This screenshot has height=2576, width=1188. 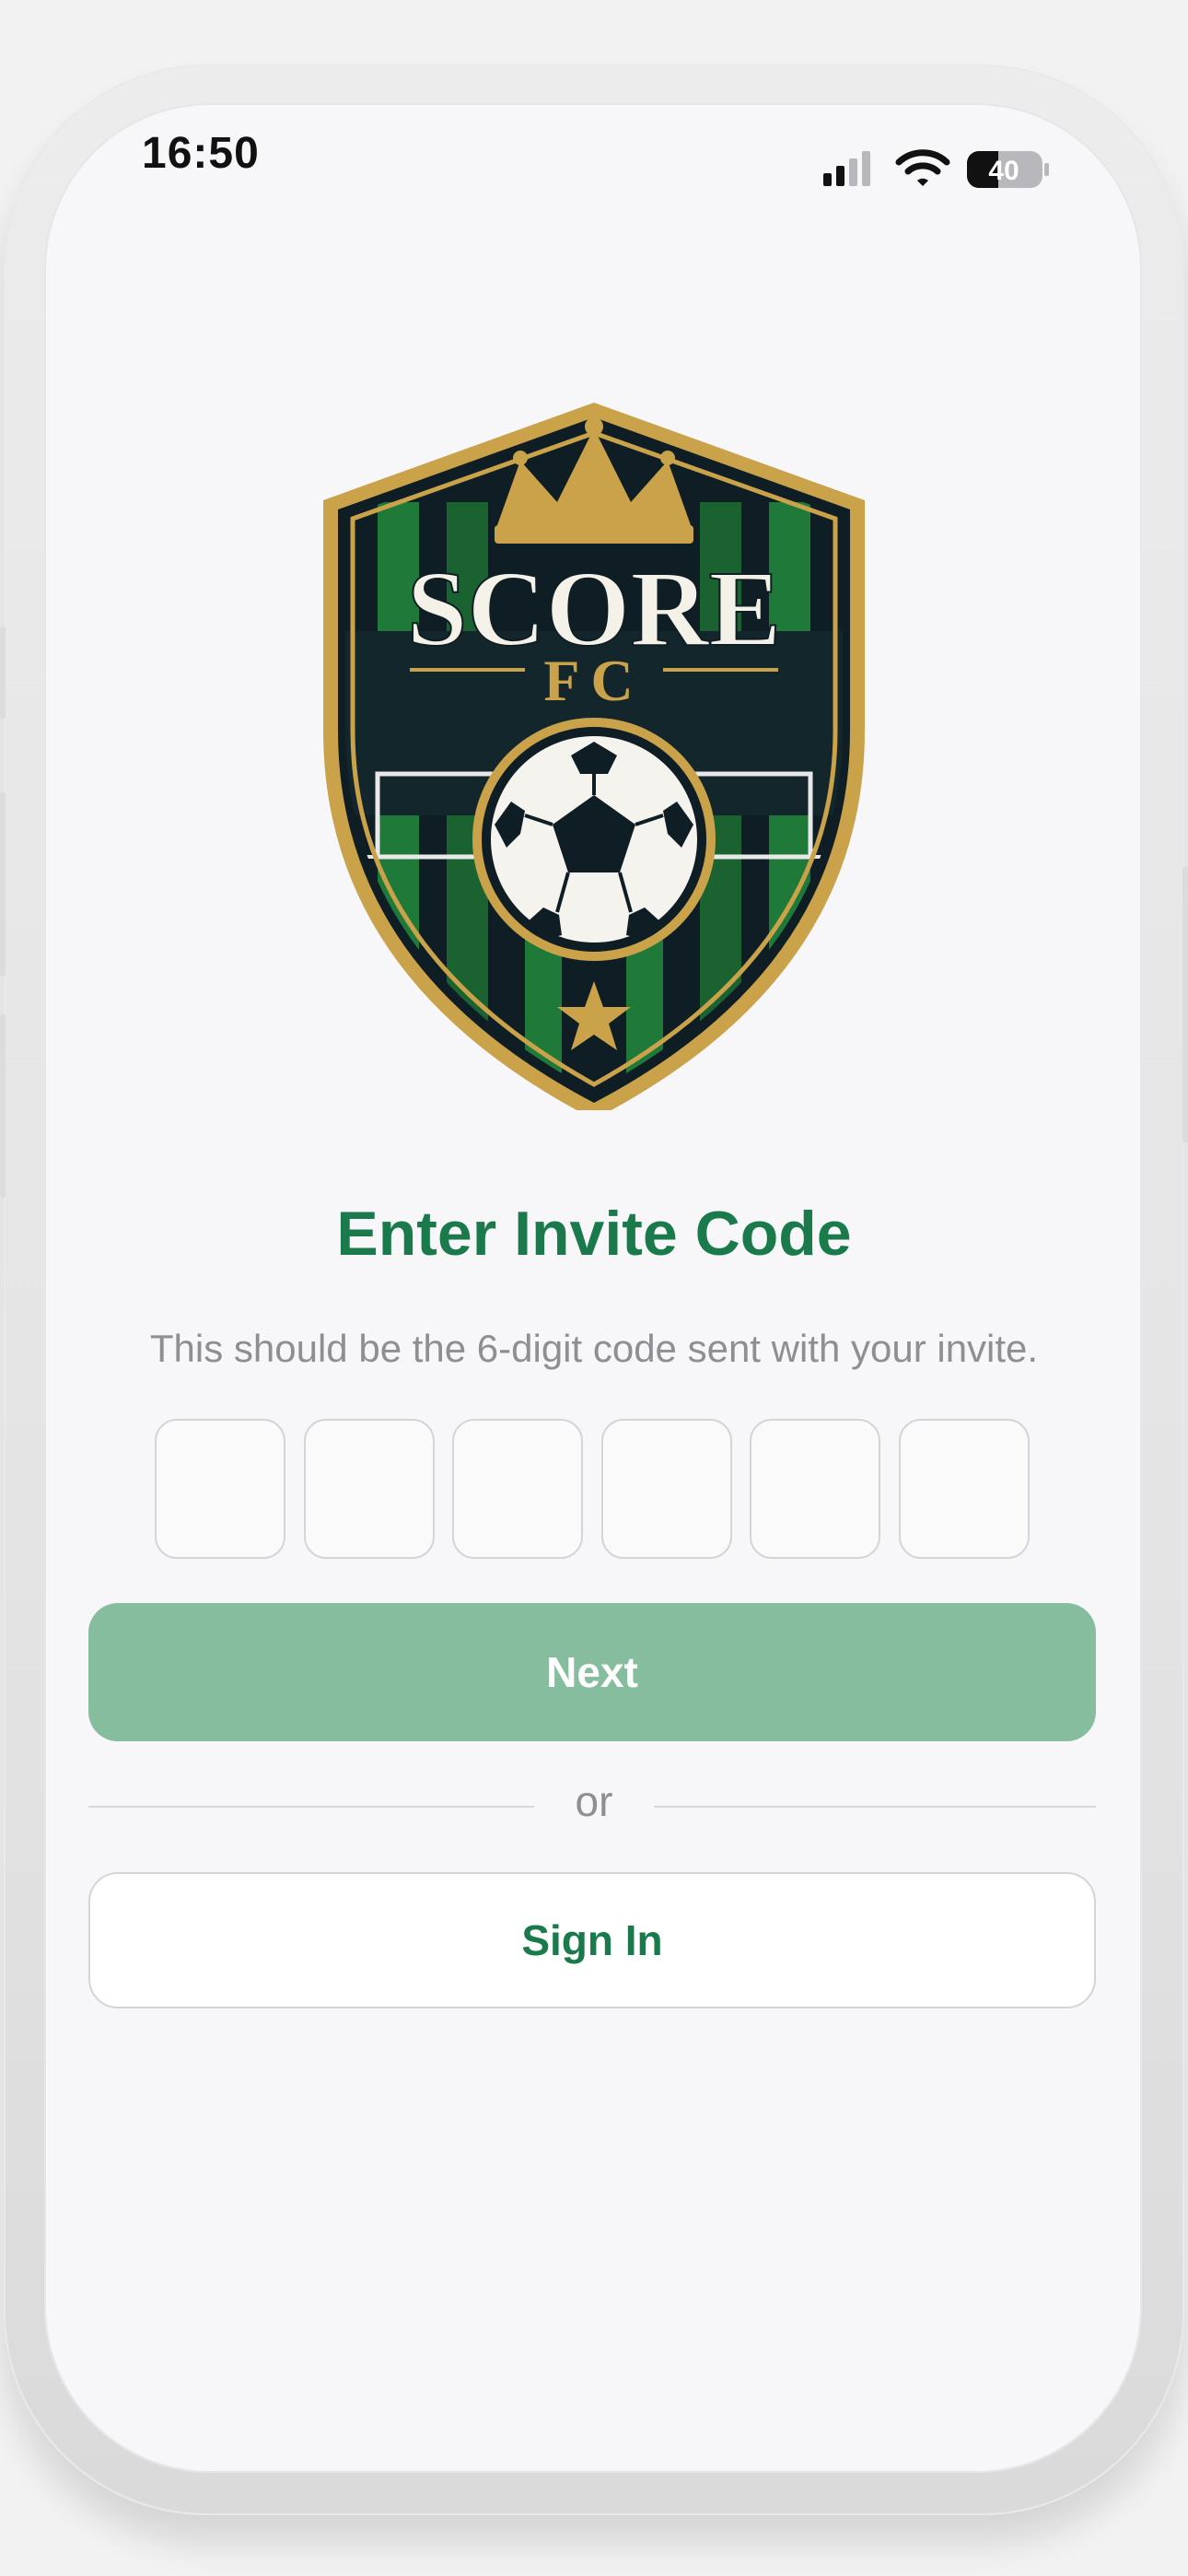 I want to click on status-time: 16:50, so click(x=201, y=153).